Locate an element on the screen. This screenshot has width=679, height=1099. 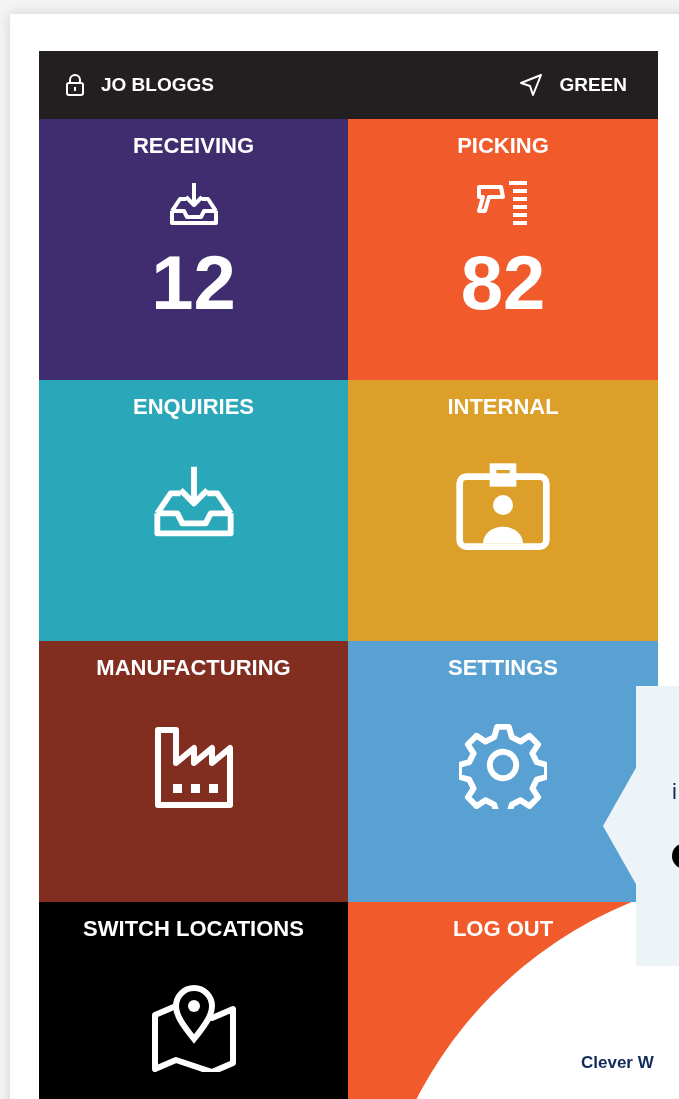
menu-tile: SWITCH LOCATIONS is located at coordinates (193, 1000).